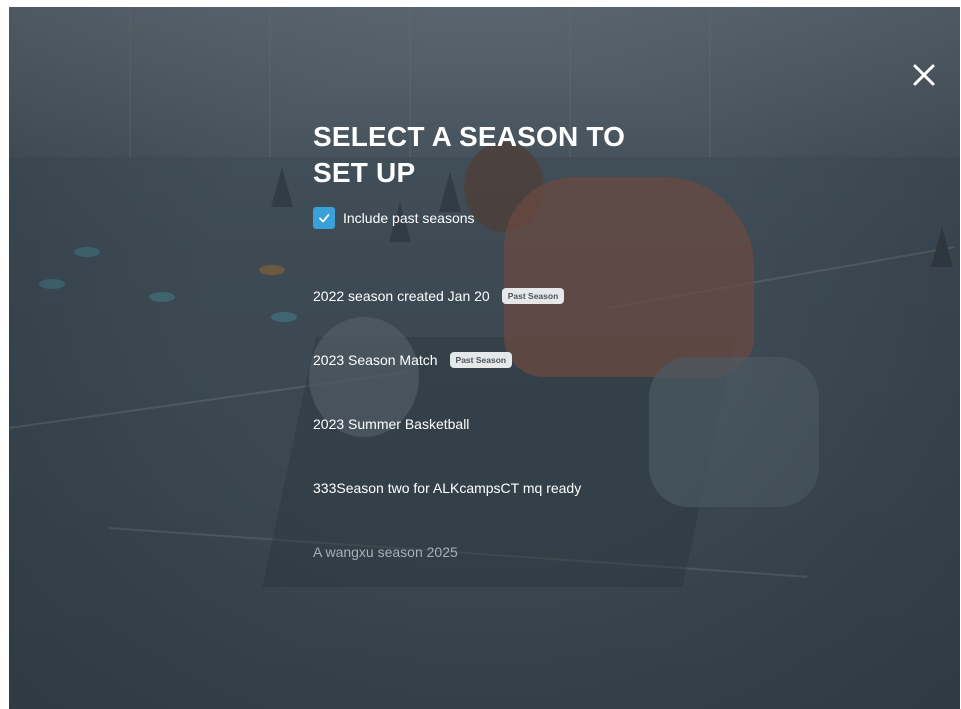  Describe the element at coordinates (375, 360) in the screenshot. I see `season-name: 2023 Season Match` at that location.